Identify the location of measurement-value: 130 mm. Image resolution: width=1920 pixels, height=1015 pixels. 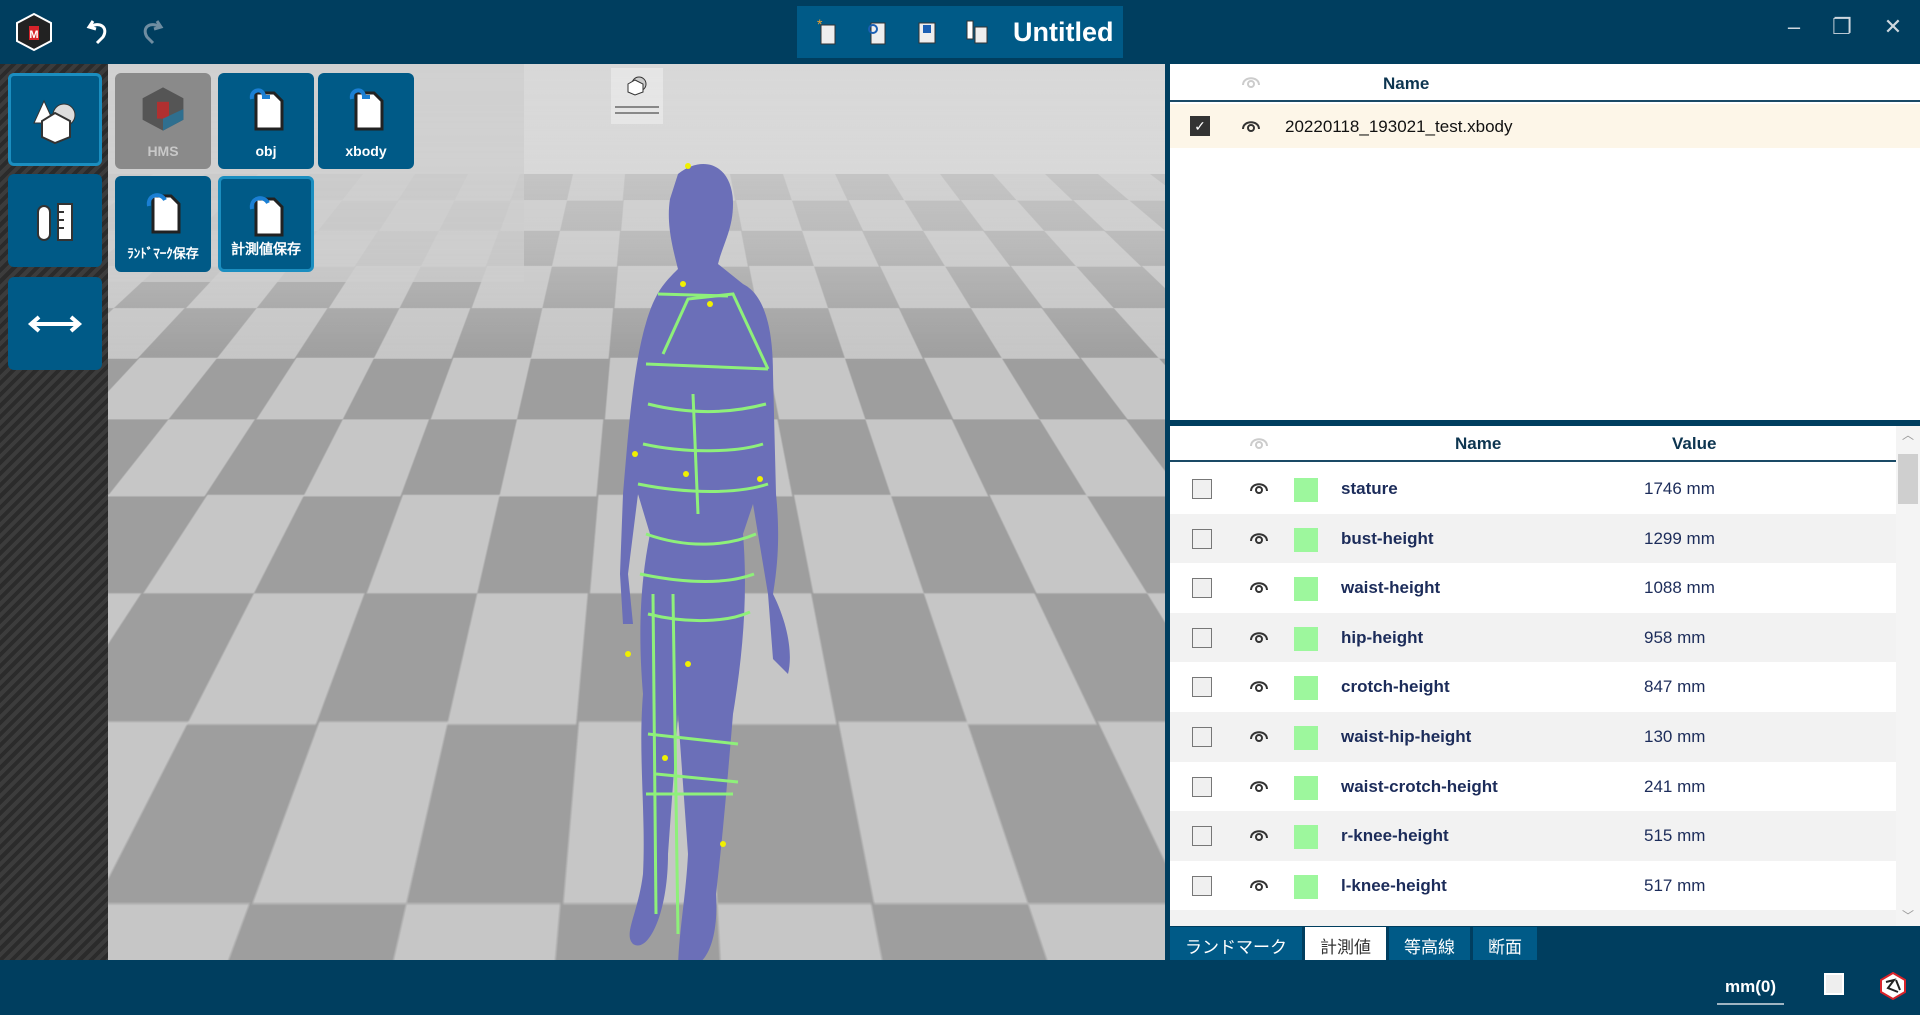
(1674, 737).